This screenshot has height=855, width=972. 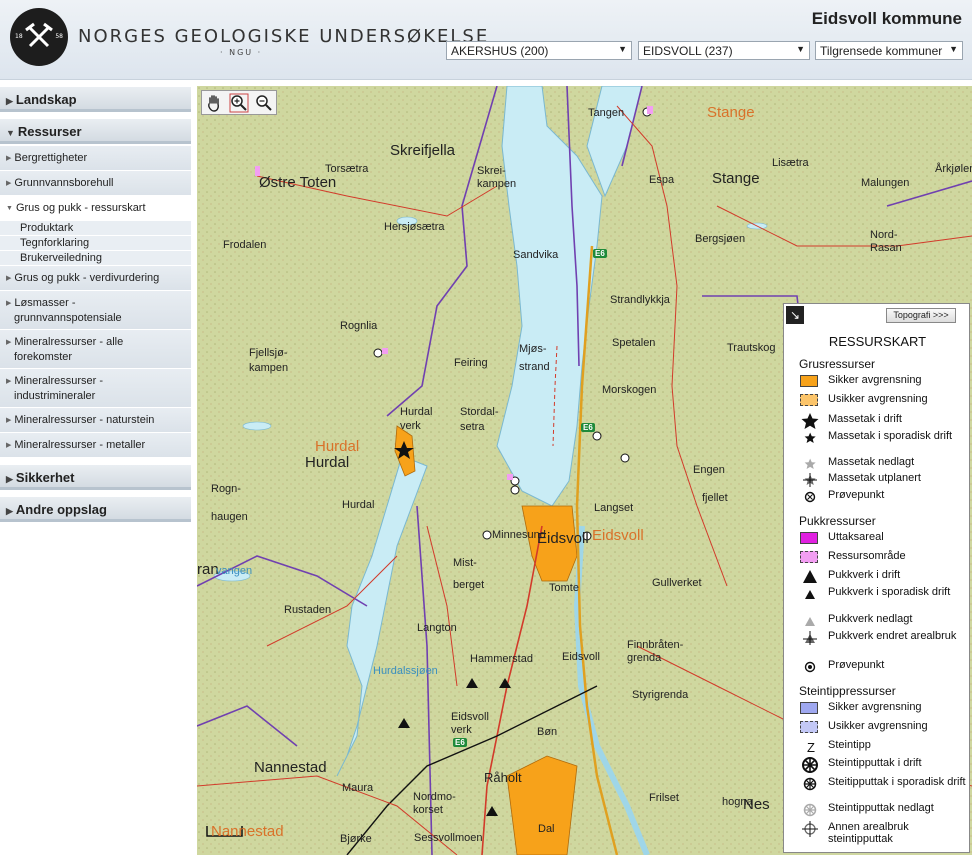 I want to click on legend-label: Massetak i drift, so click(x=865, y=419).